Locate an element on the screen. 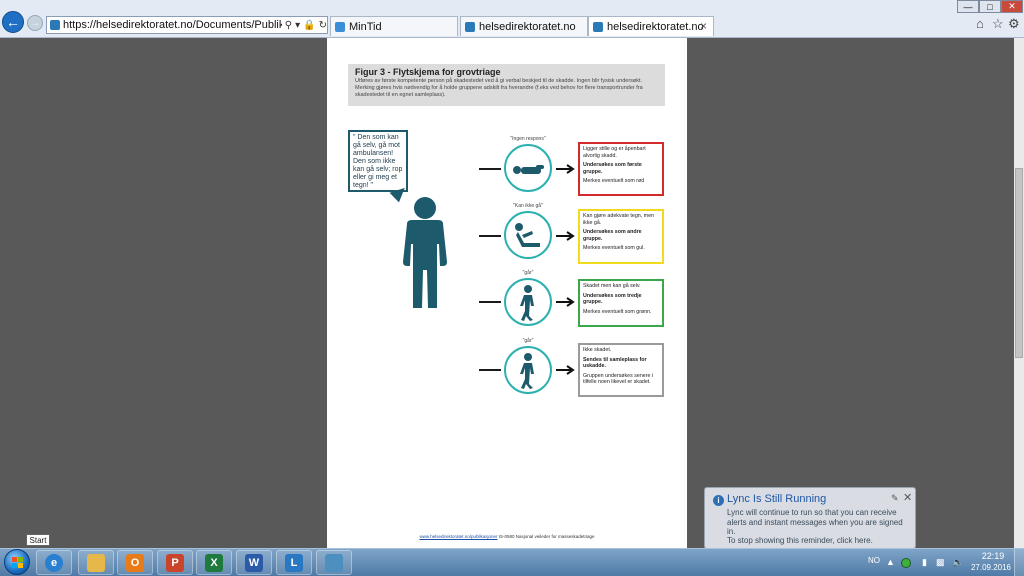  sitting-person-icon is located at coordinates (527, 235).